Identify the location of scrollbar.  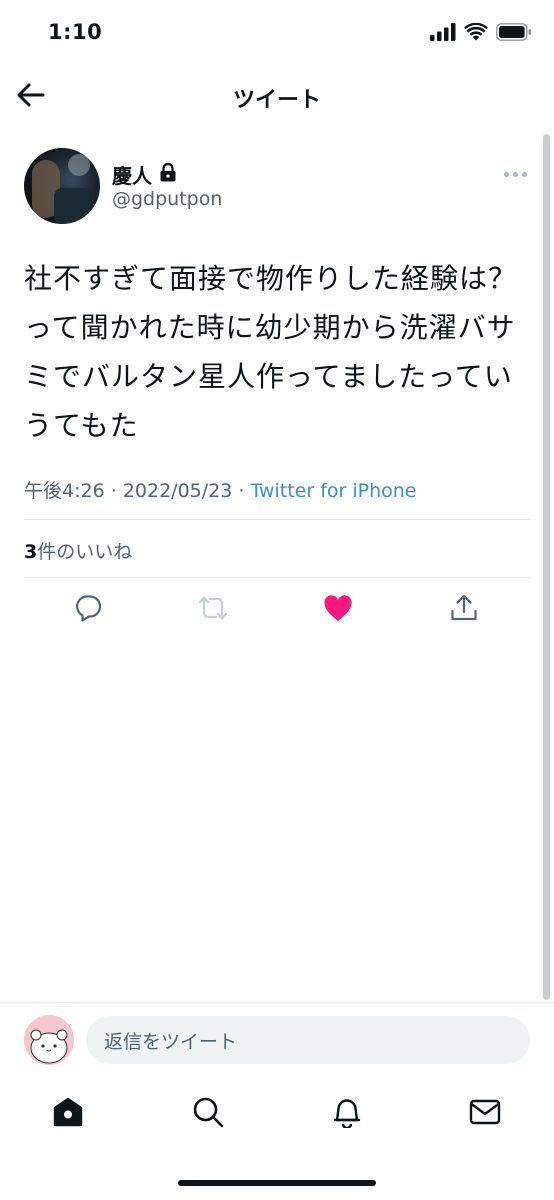
(546, 567).